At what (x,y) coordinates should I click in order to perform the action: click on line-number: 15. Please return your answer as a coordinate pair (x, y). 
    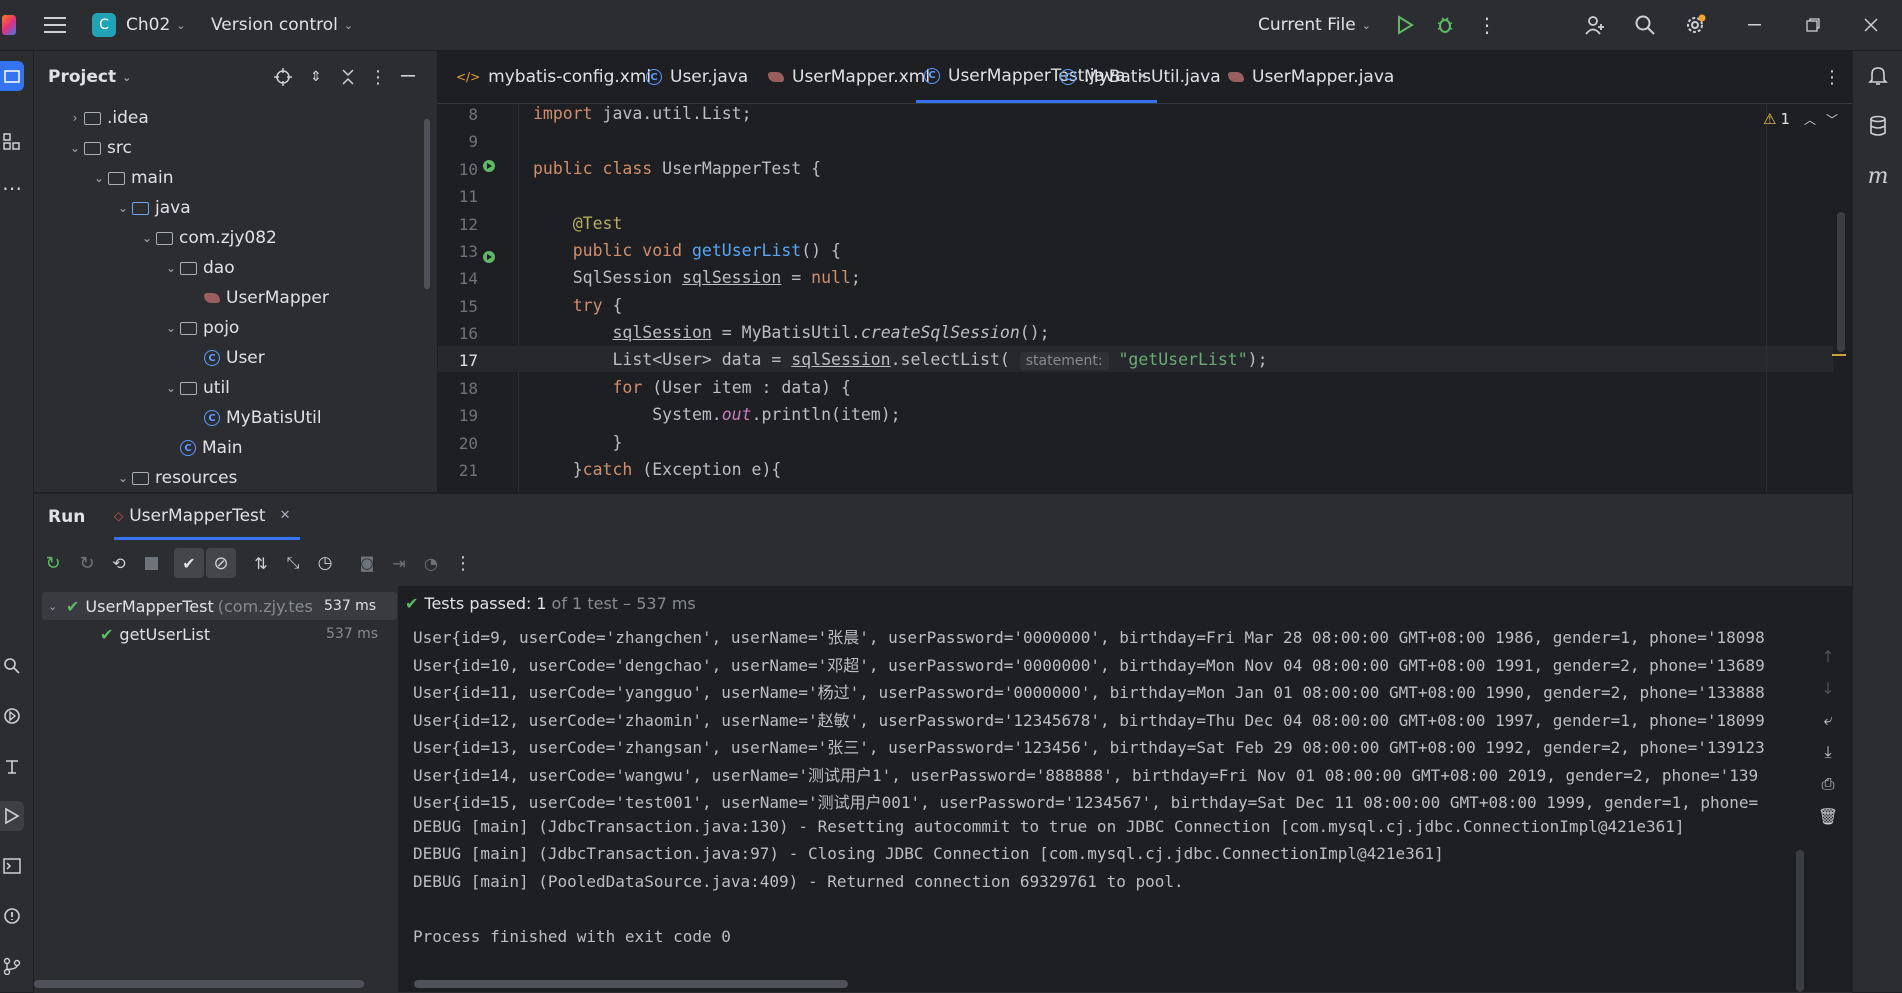
    Looking at the image, I should click on (468, 306).